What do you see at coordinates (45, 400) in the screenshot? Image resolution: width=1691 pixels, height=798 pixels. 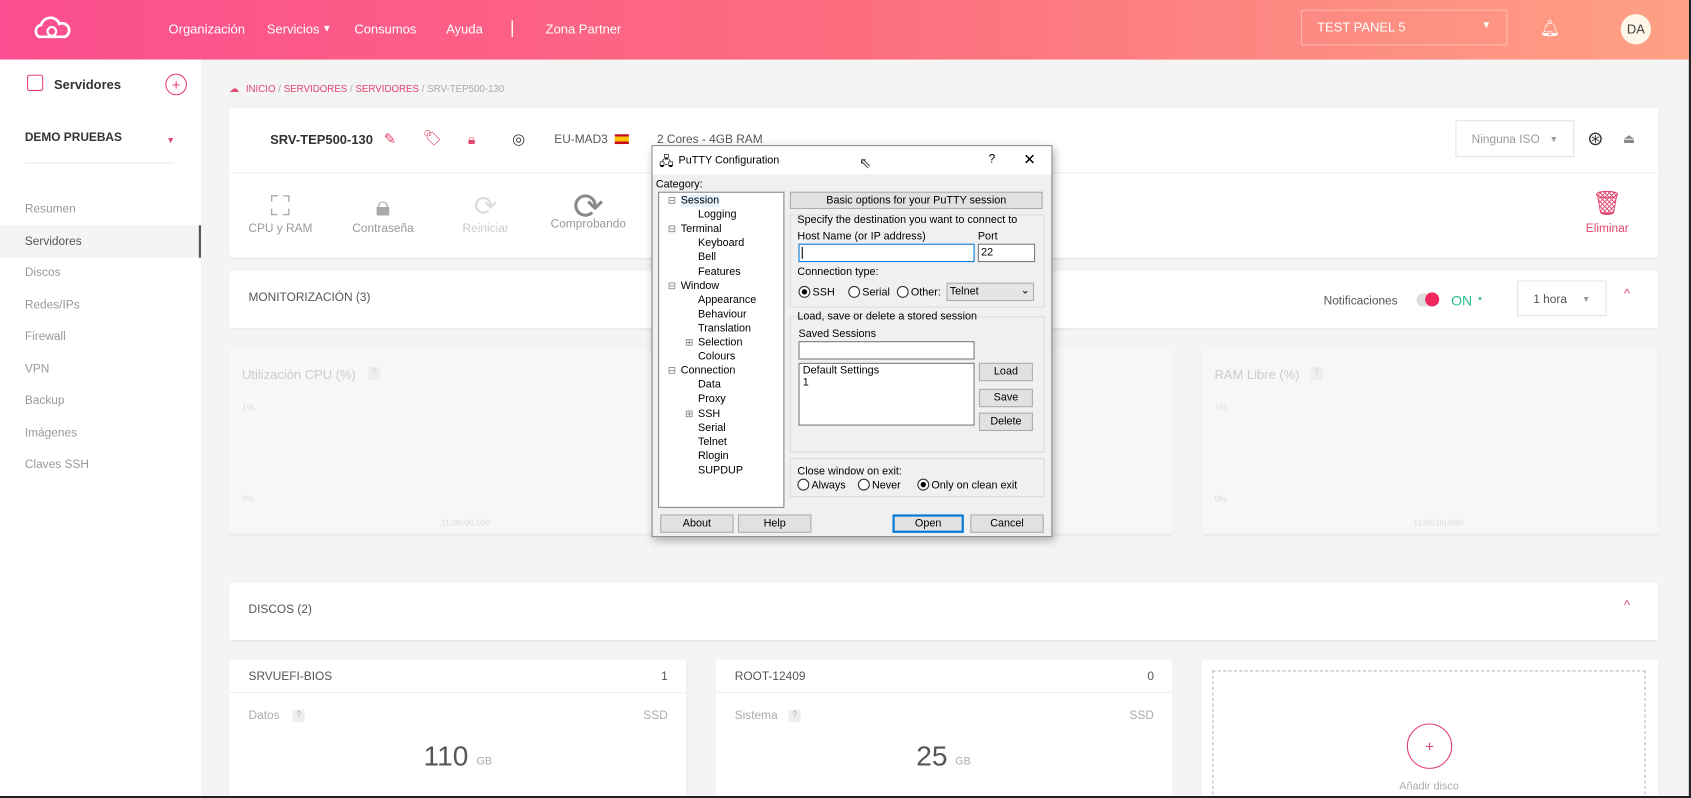 I see `sidebar-item-backup: Backup` at bounding box center [45, 400].